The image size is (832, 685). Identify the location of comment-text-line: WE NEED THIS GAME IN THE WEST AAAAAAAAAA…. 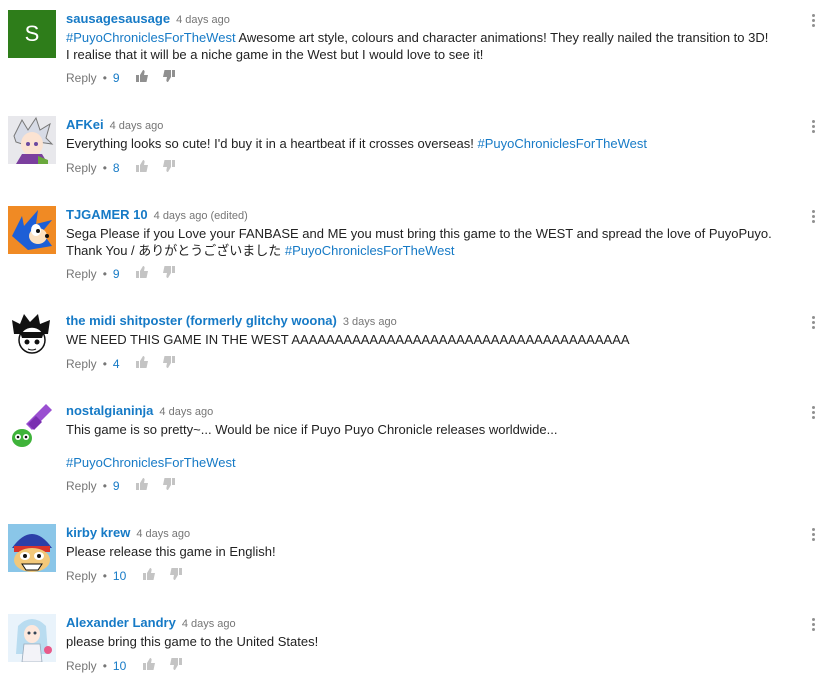
(348, 339).